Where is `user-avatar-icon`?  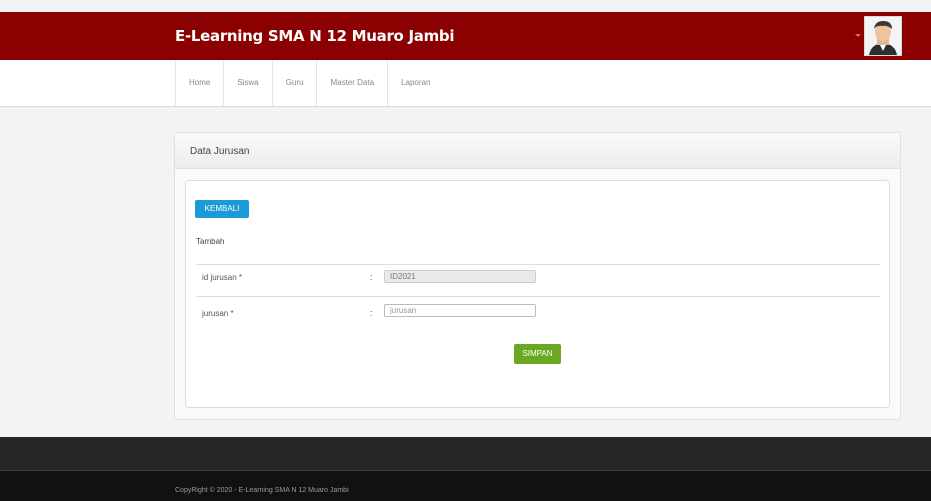
user-avatar-icon is located at coordinates (883, 36).